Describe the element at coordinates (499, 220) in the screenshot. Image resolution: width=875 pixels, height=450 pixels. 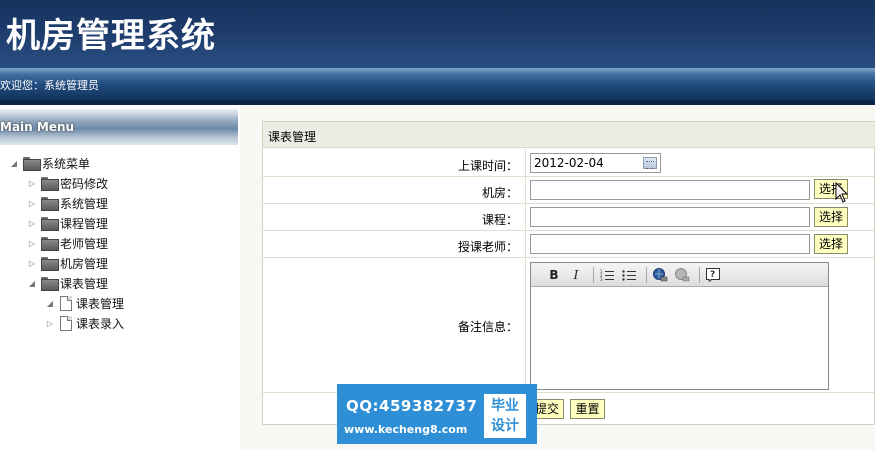
I see `course-label: 课程：` at that location.